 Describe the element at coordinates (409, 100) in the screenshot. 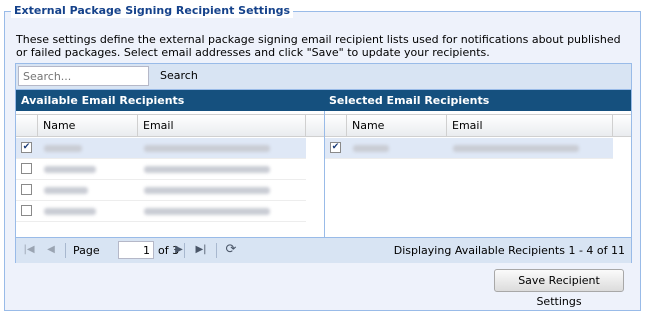

I see `selected-recipients-title: Selected Email Recipients` at that location.